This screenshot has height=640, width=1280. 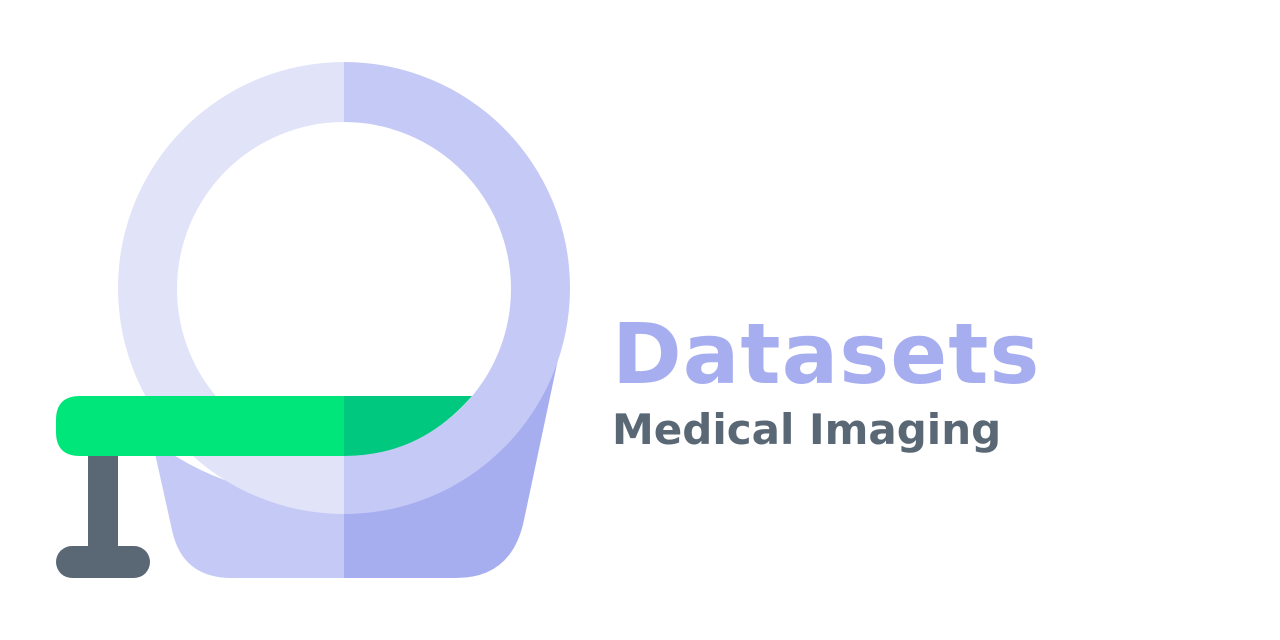 I want to click on table-stand-foot, so click(x=103, y=562).